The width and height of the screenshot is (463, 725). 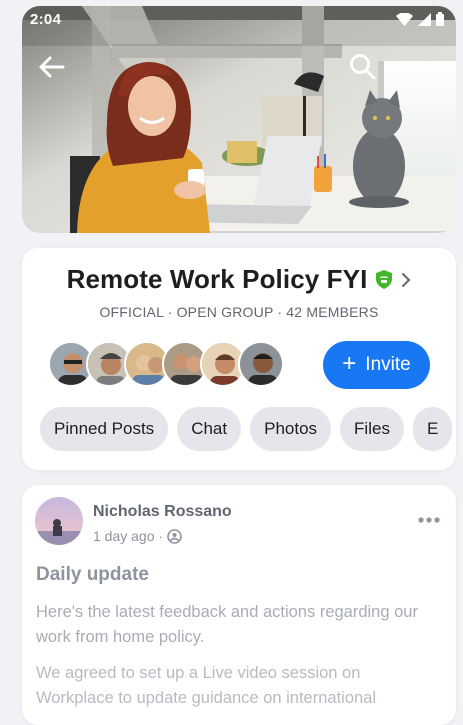 I want to click on post-time-text: 1 day ago ·, so click(x=128, y=536).